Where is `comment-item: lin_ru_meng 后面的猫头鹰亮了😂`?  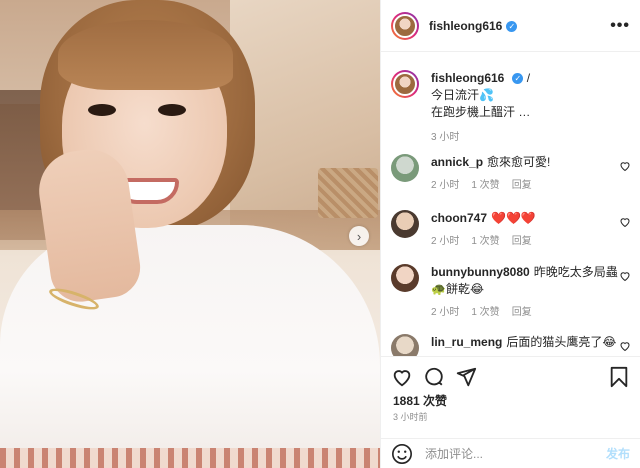
comment-item: lin_ru_meng 后面的猫头鹰亮了😂 is located at coordinates (511, 345).